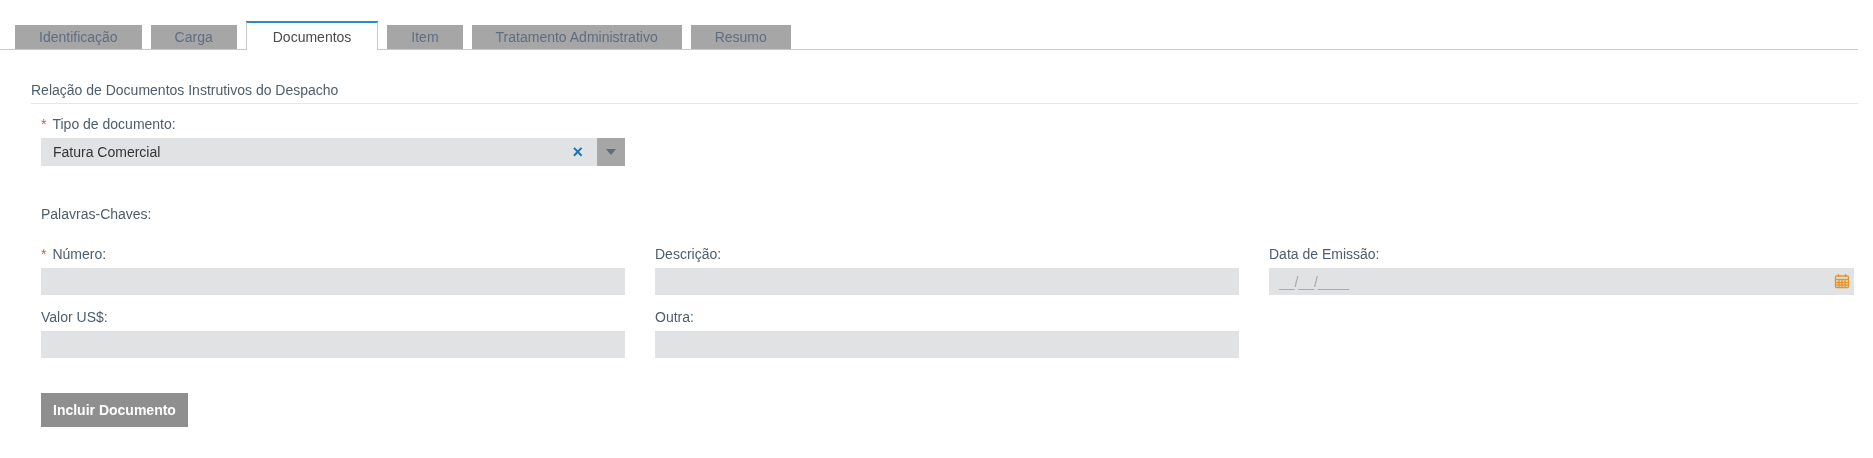 This screenshot has height=458, width=1873. What do you see at coordinates (78, 37) in the screenshot?
I see `tab: Identificação` at bounding box center [78, 37].